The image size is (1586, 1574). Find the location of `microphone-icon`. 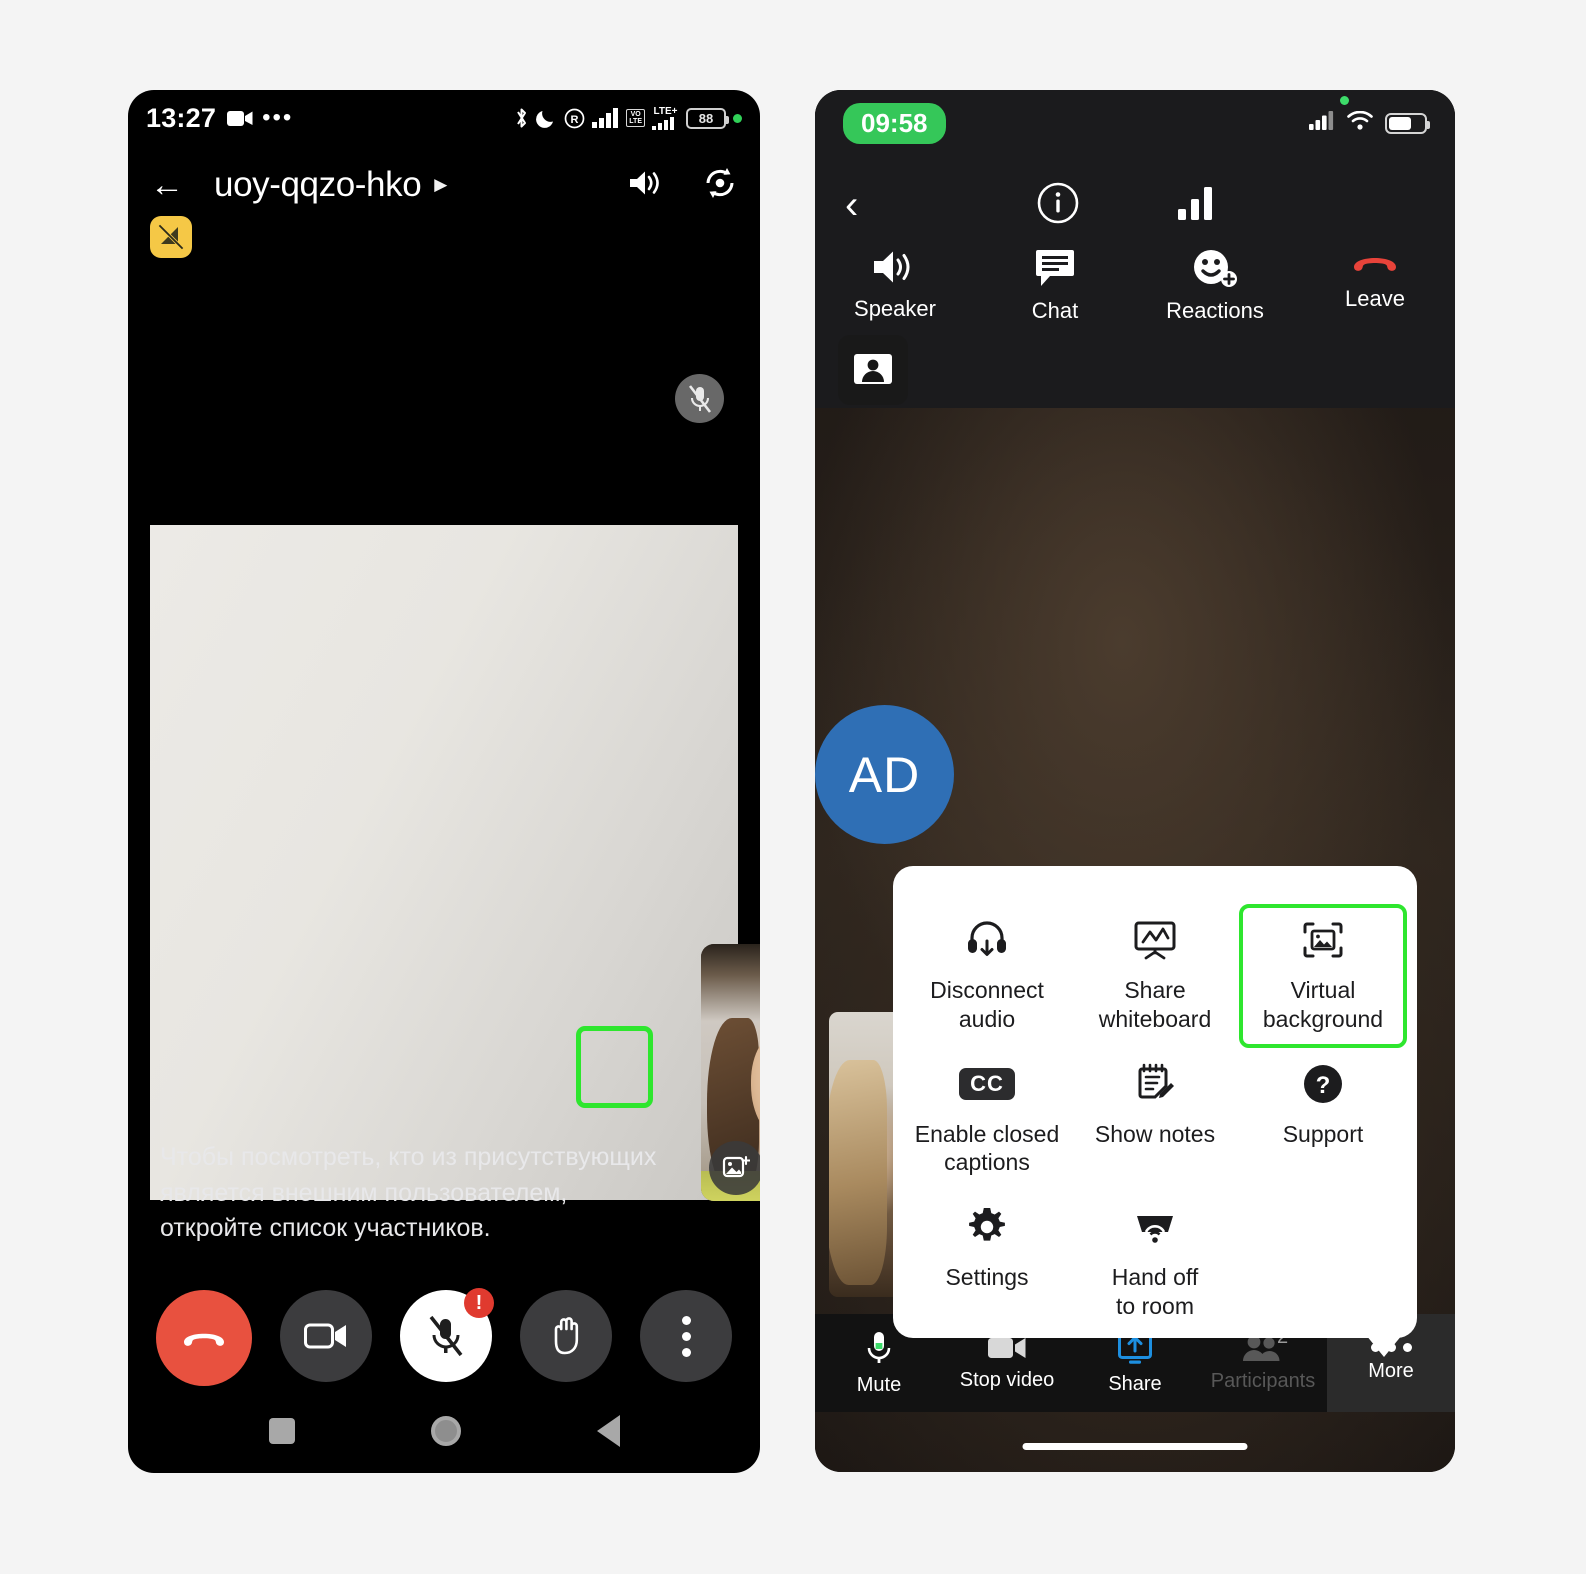

microphone-icon is located at coordinates (879, 1347).